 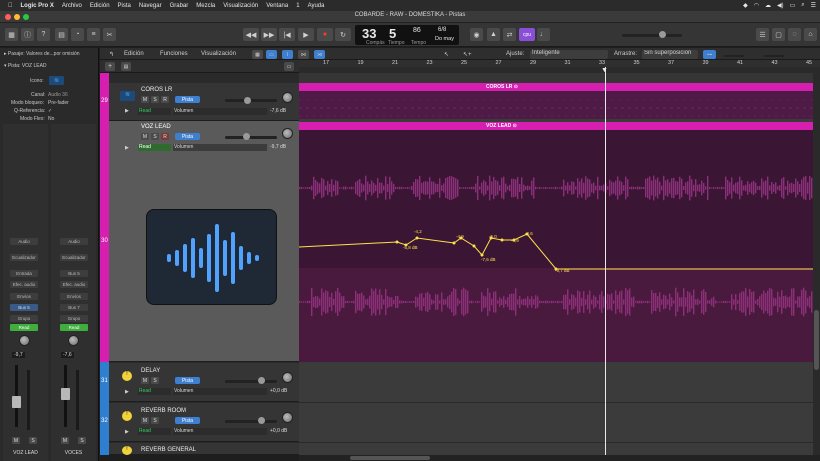 I want to click on track-29-mute: M, so click(x=145, y=99).